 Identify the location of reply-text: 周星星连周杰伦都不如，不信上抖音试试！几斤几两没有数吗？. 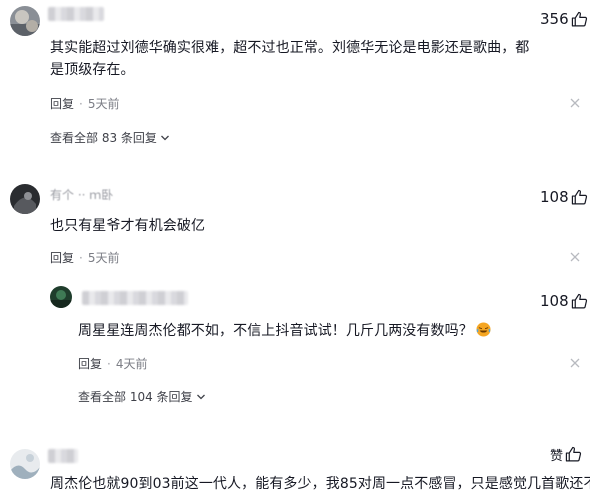
(308, 331).